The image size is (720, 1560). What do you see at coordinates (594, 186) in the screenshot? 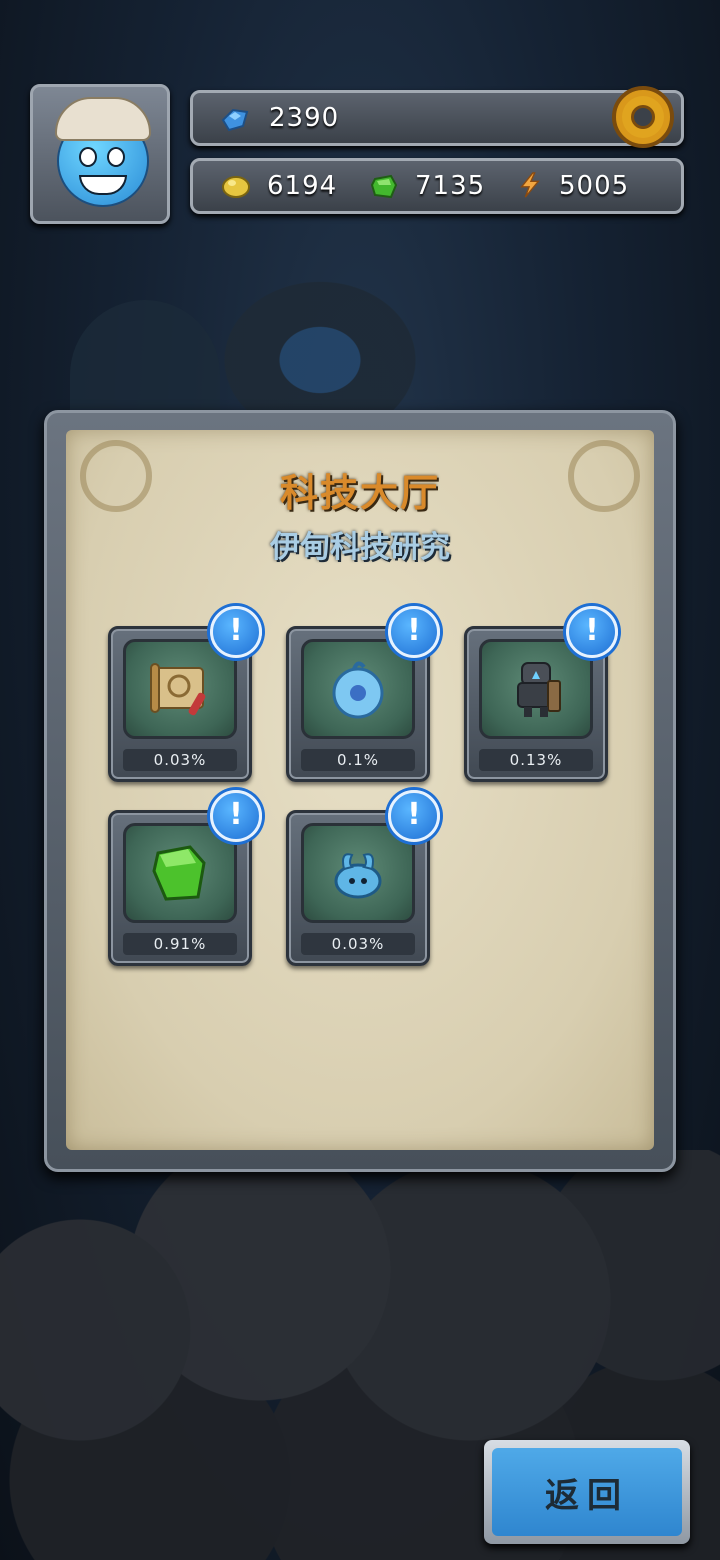
I see `energy-count: 5005` at bounding box center [594, 186].